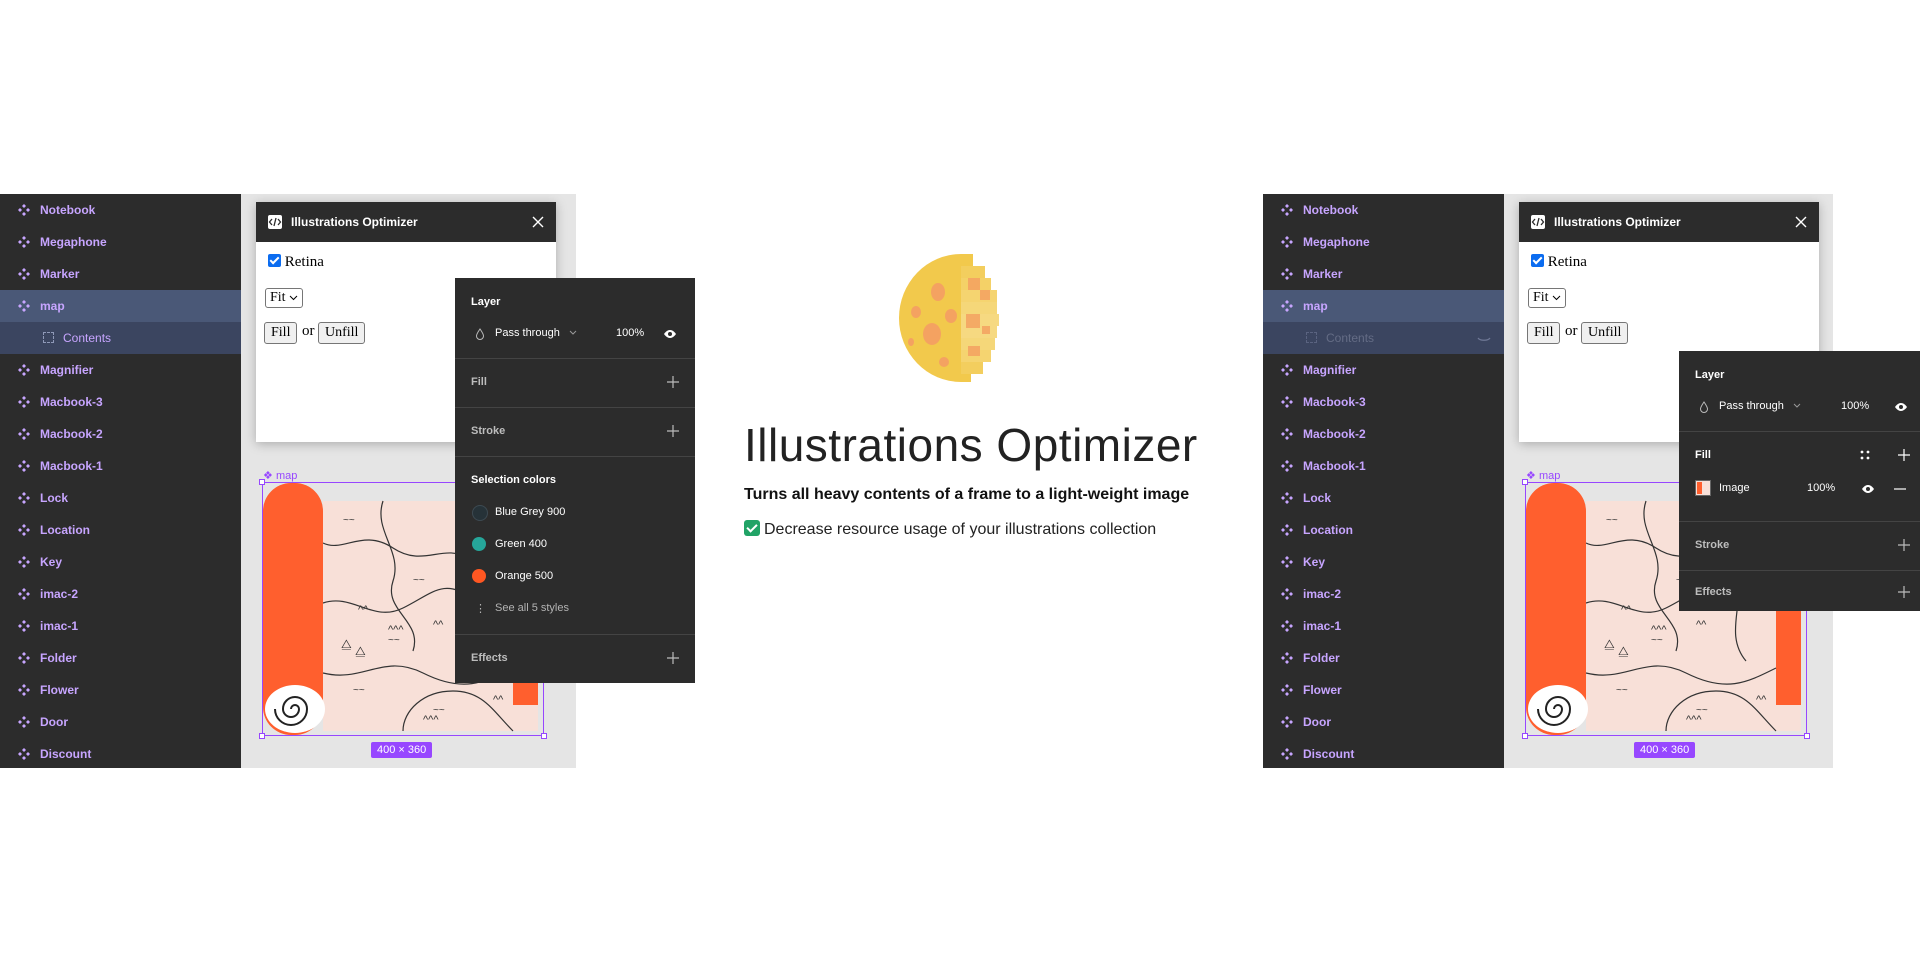 The height and width of the screenshot is (960, 1920). What do you see at coordinates (59, 626) in the screenshot?
I see `layer-label: imac-1` at bounding box center [59, 626].